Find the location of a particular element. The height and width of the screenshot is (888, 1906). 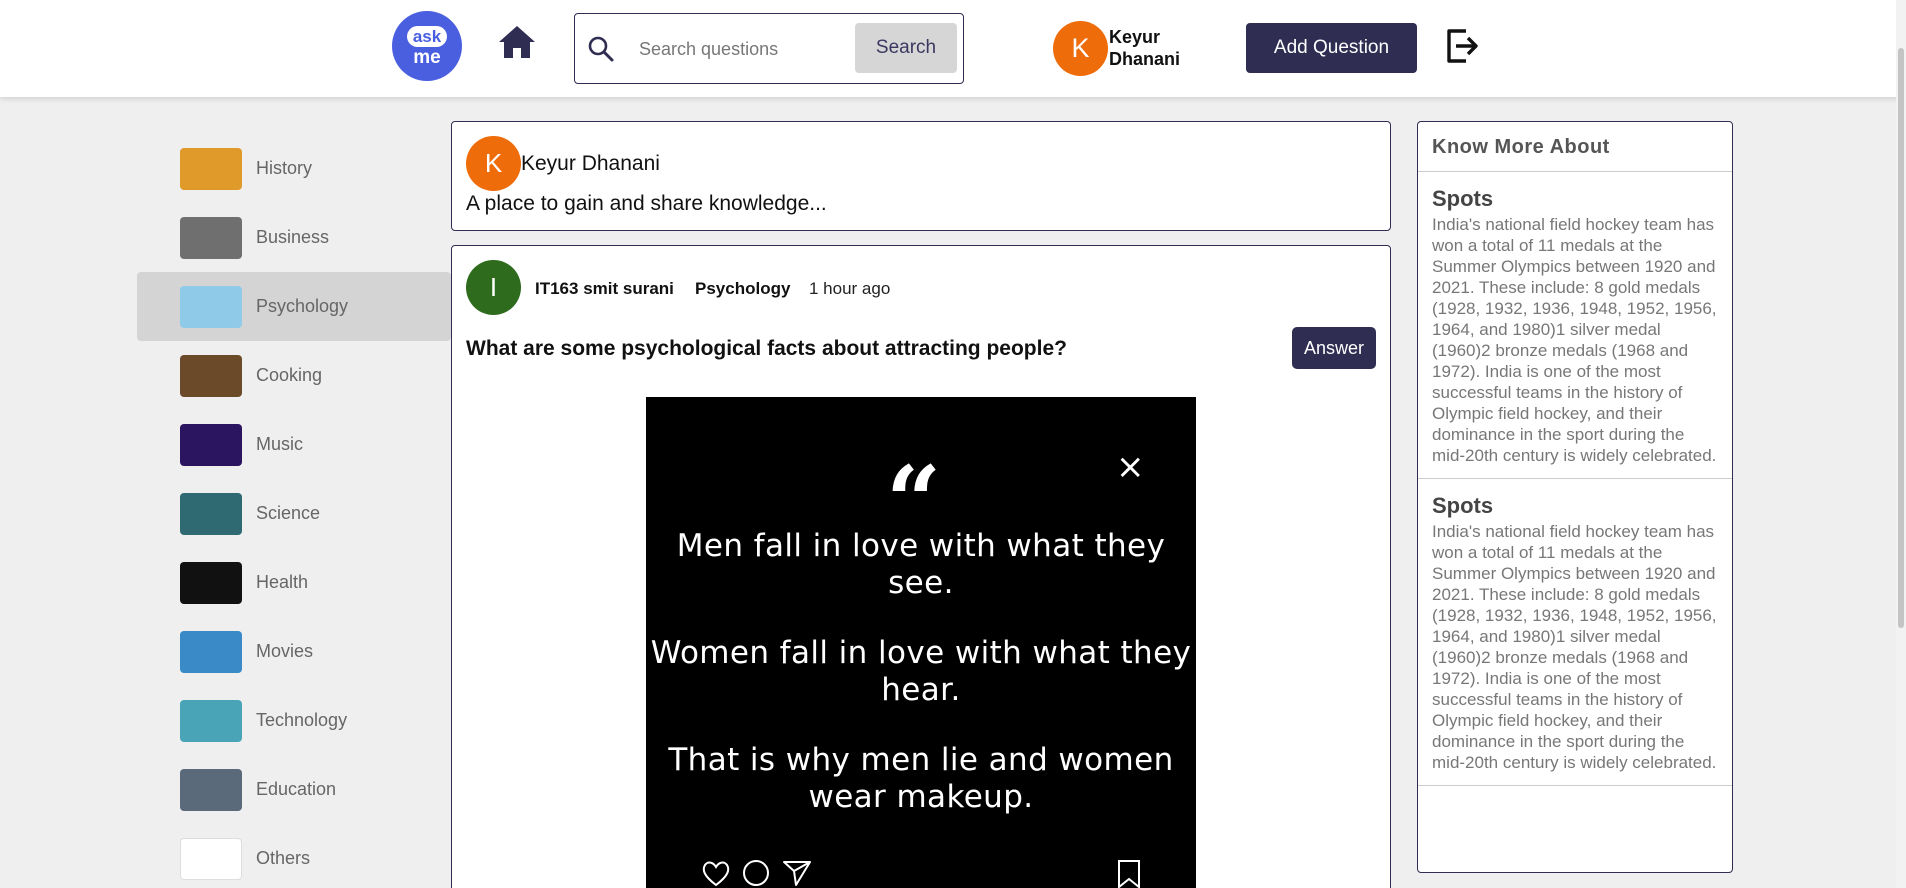

sidebar-item-business: Business is located at coordinates (294, 237).